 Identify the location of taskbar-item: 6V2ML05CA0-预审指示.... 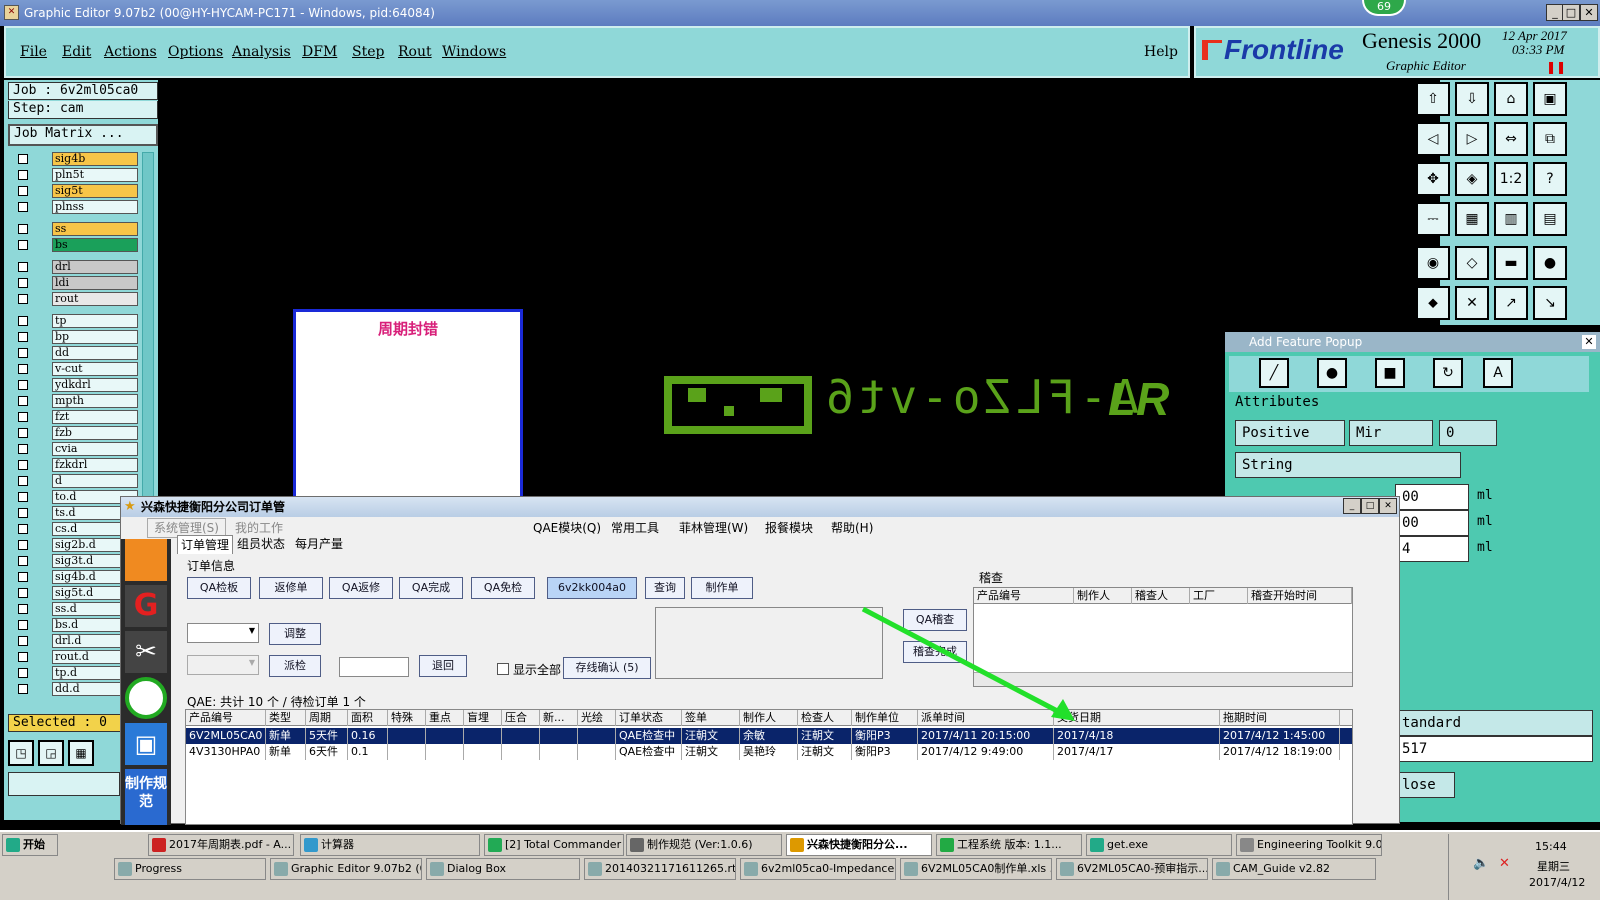
(1132, 869).